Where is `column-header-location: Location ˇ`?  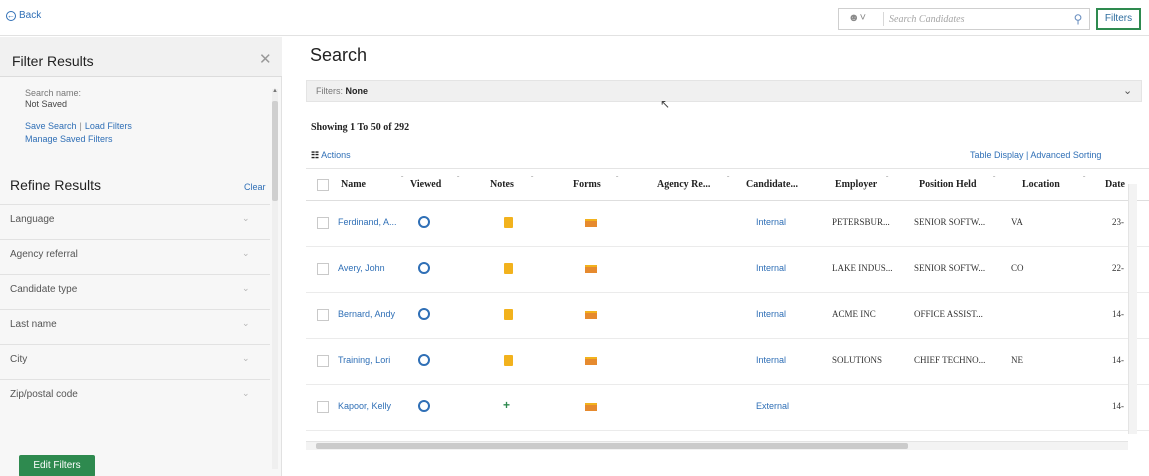 column-header-location: Location ˇ is located at coordinates (1053, 182).